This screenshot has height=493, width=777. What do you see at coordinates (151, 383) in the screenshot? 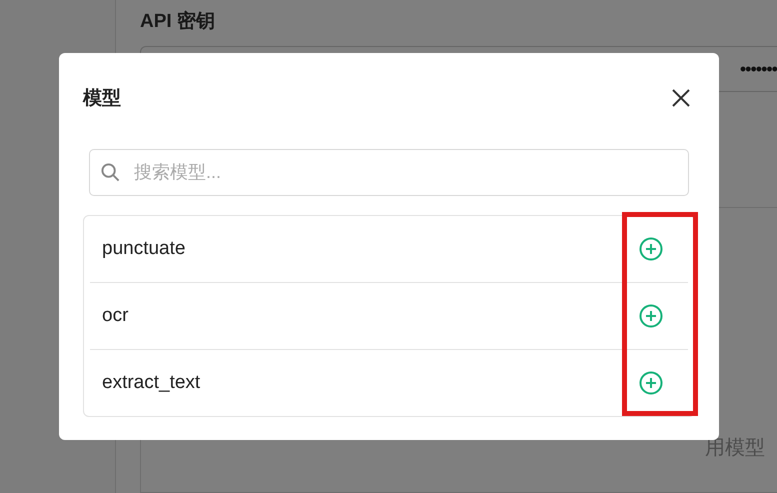
I see `model-name: extract_text` at bounding box center [151, 383].